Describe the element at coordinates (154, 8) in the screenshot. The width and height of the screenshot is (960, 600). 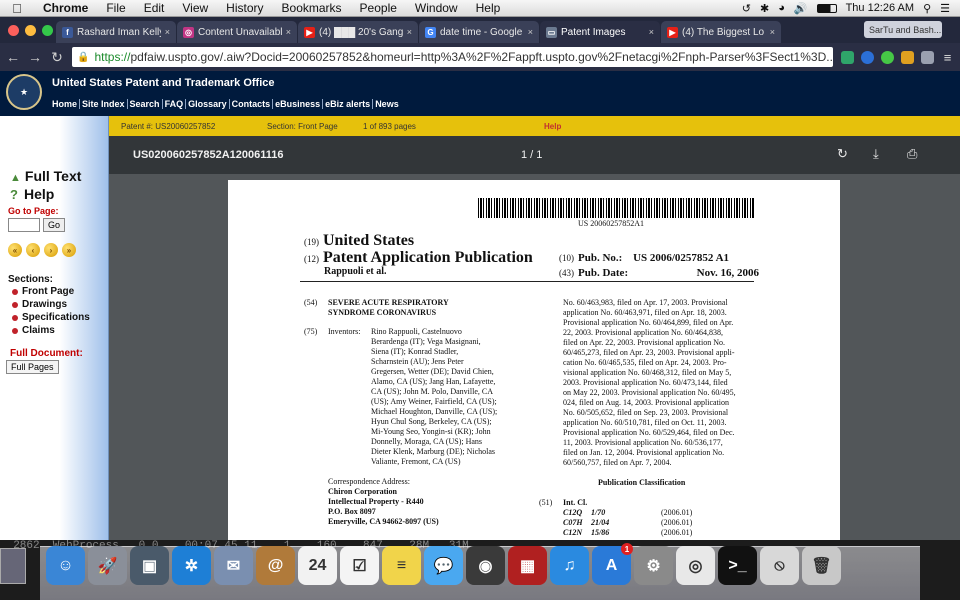
I see `menu-edit: Edit` at that location.